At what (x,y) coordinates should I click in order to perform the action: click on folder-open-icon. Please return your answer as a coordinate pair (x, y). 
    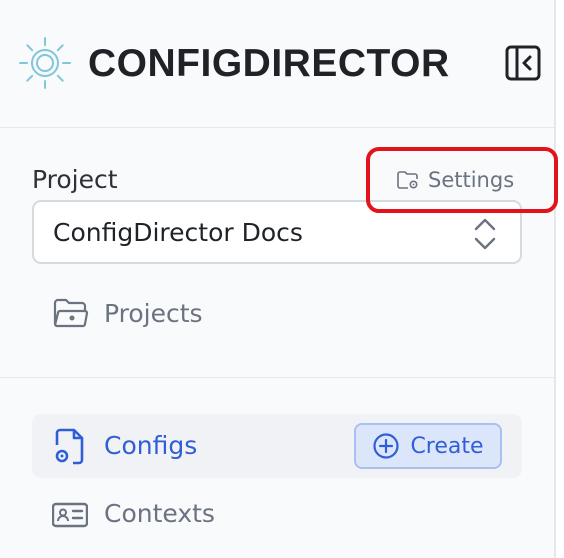
    Looking at the image, I should click on (71, 313).